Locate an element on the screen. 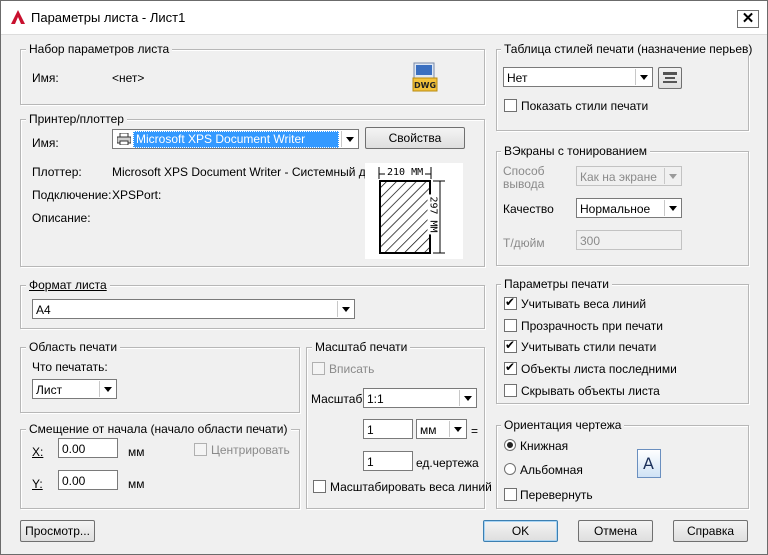  edit-style-icon is located at coordinates (670, 77).